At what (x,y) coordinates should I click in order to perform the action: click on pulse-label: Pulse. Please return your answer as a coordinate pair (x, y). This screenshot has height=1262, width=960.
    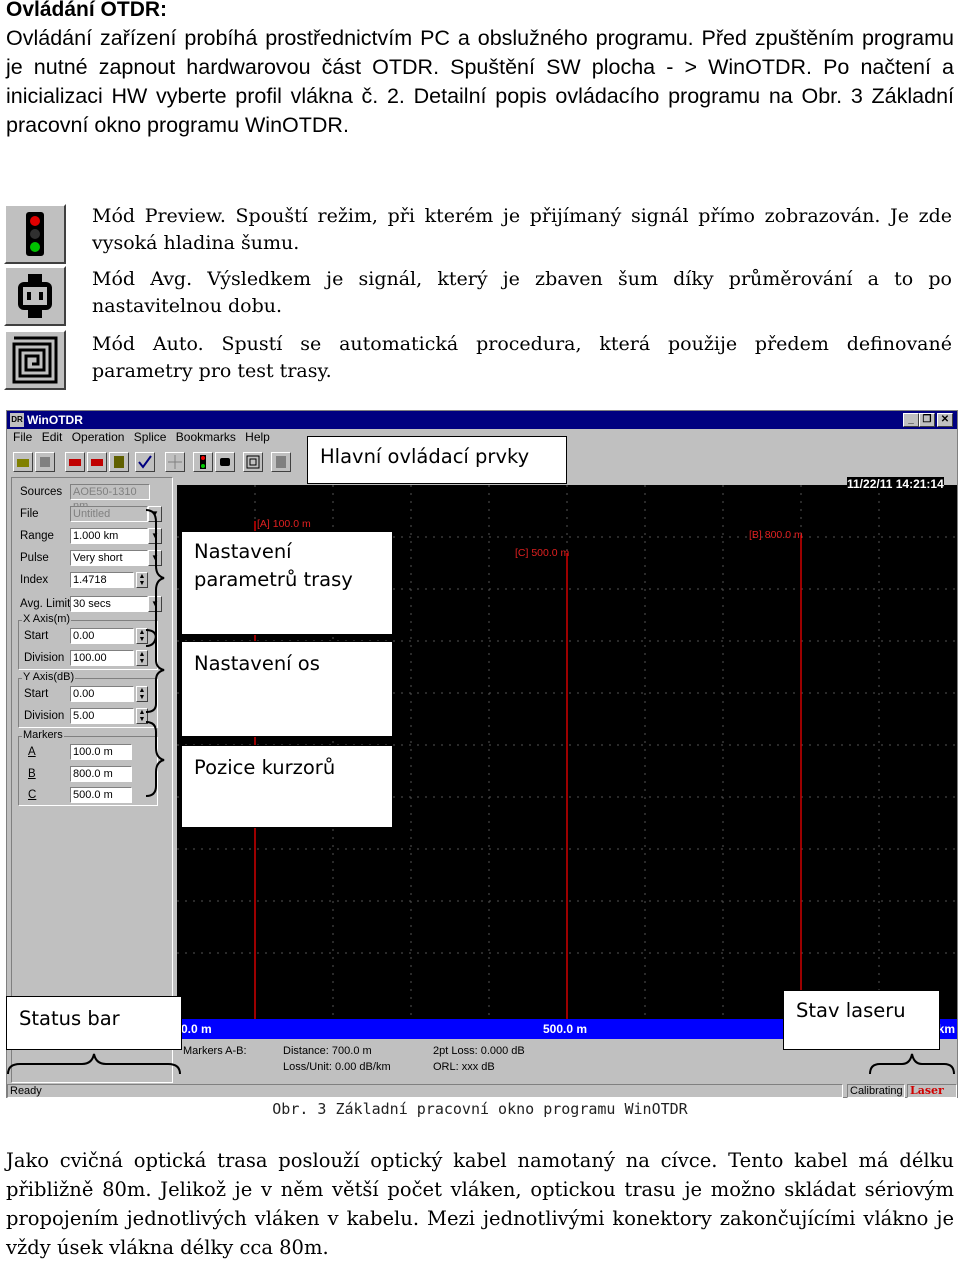
    Looking at the image, I should click on (34, 558).